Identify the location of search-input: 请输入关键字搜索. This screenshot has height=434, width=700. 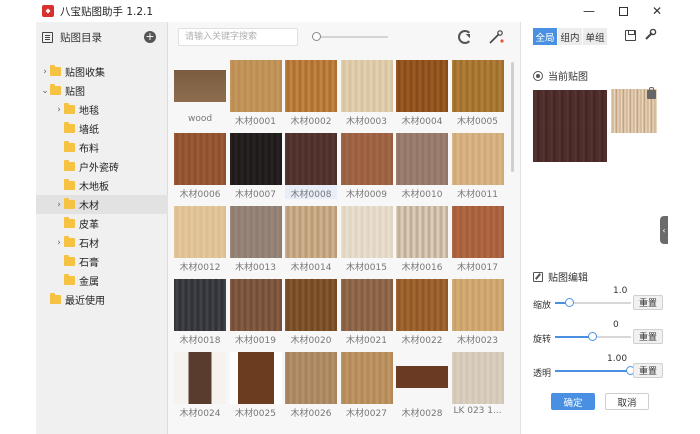
(238, 37).